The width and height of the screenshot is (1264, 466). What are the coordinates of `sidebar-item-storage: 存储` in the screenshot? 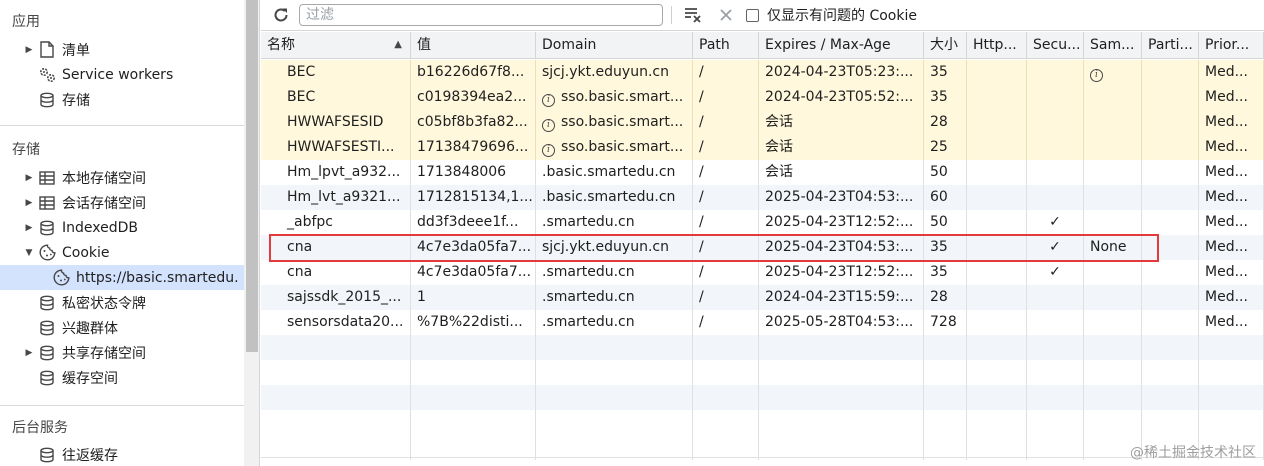 It's located at (147, 99).